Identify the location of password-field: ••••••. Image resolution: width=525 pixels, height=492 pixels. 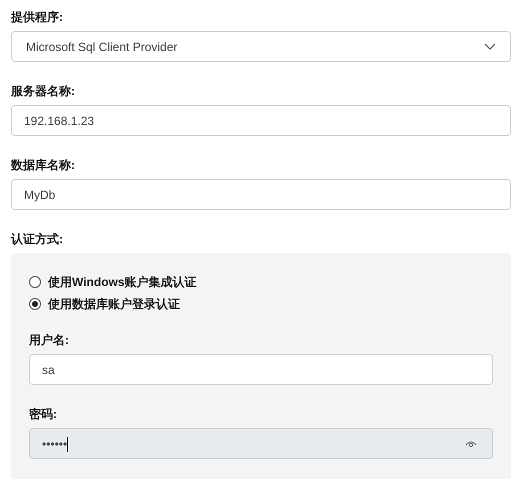
(261, 443).